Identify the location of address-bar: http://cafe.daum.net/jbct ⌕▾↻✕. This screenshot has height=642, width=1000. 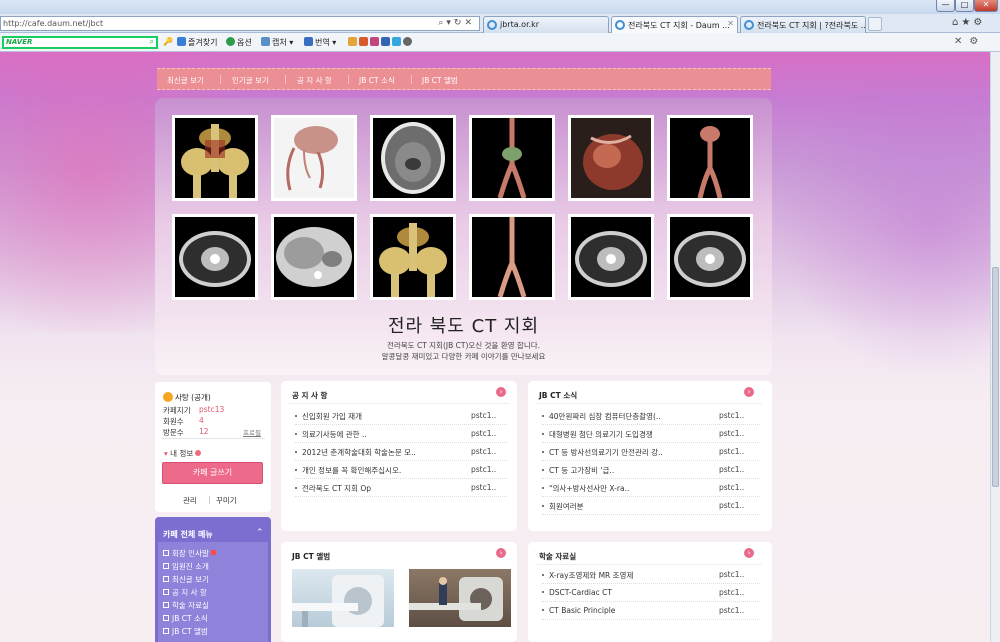
(240, 23).